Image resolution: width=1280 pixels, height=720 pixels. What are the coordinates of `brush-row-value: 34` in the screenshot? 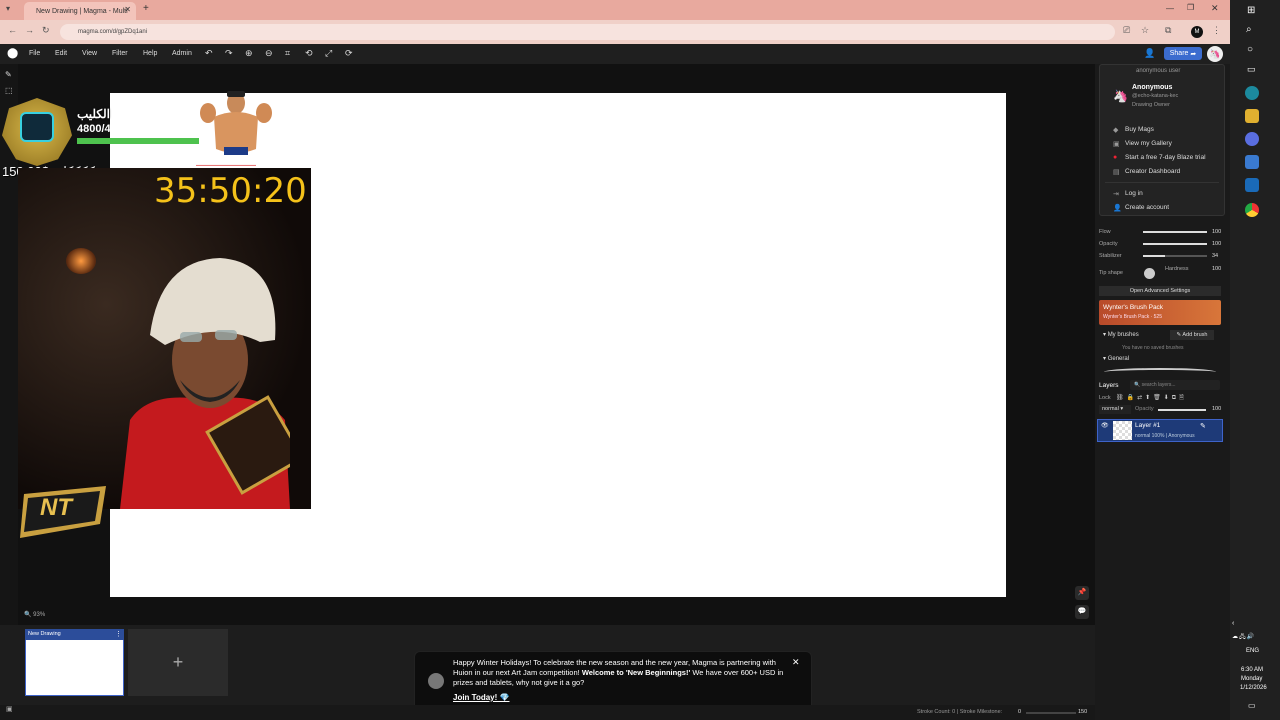 It's located at (1215, 256).